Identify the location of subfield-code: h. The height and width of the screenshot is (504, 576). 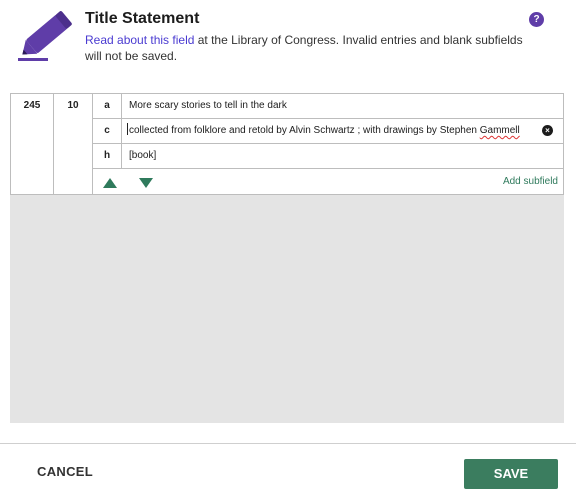
(107, 156).